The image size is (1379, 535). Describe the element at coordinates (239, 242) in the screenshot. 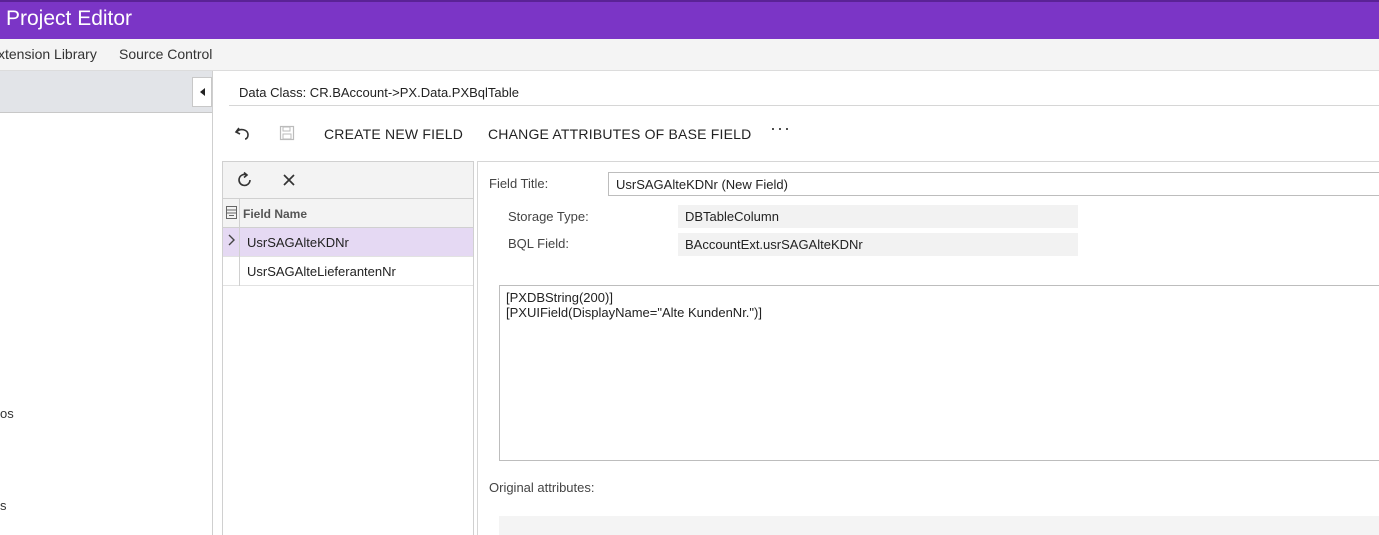

I see `row-selector-column` at that location.